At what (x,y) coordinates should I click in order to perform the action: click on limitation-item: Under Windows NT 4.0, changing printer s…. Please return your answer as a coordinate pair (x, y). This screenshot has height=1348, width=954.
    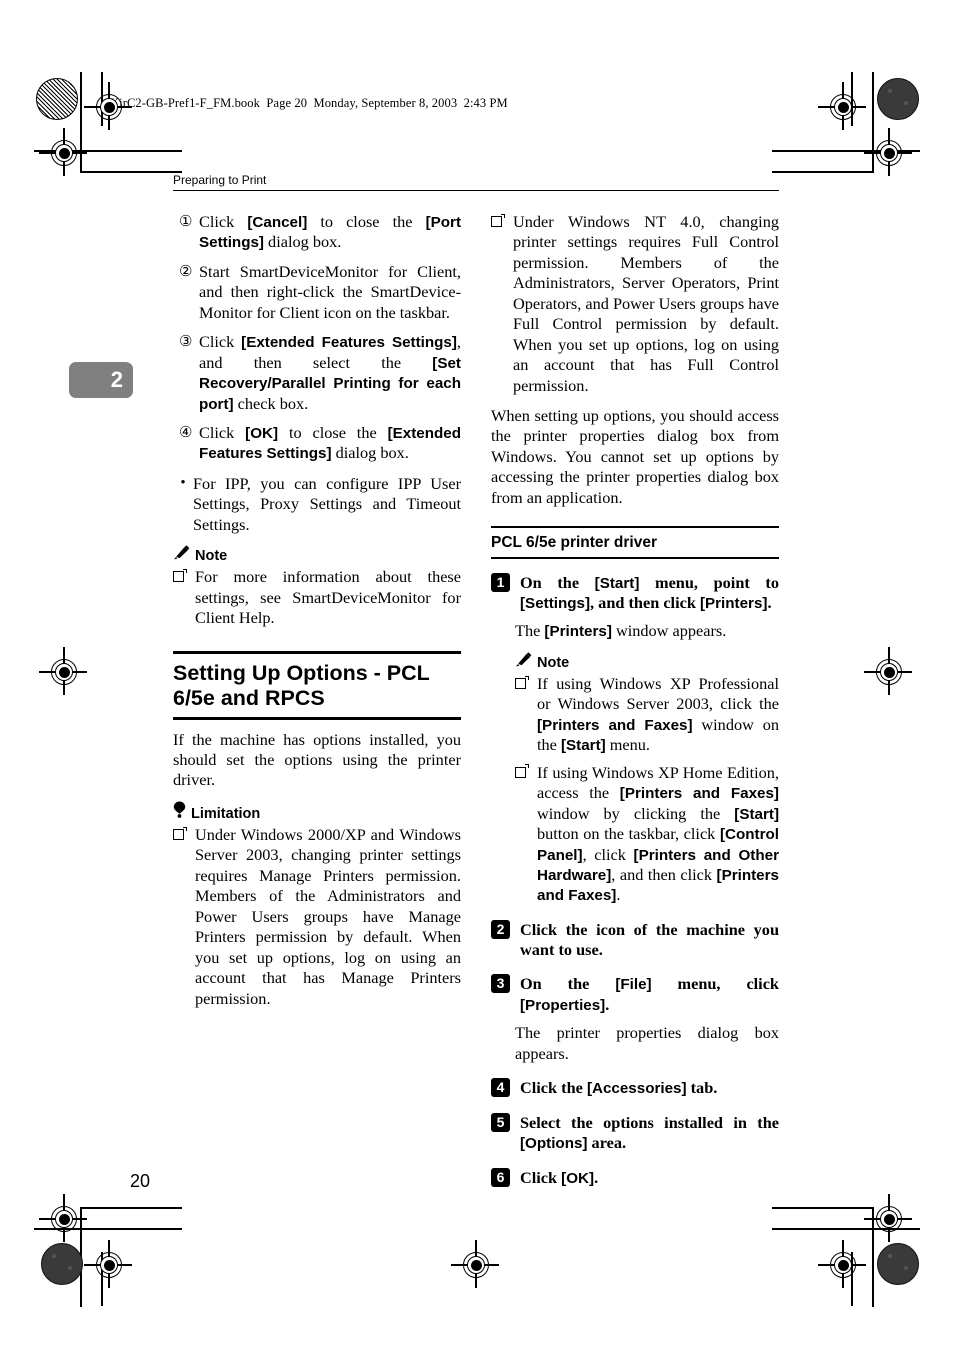
    Looking at the image, I should click on (635, 304).